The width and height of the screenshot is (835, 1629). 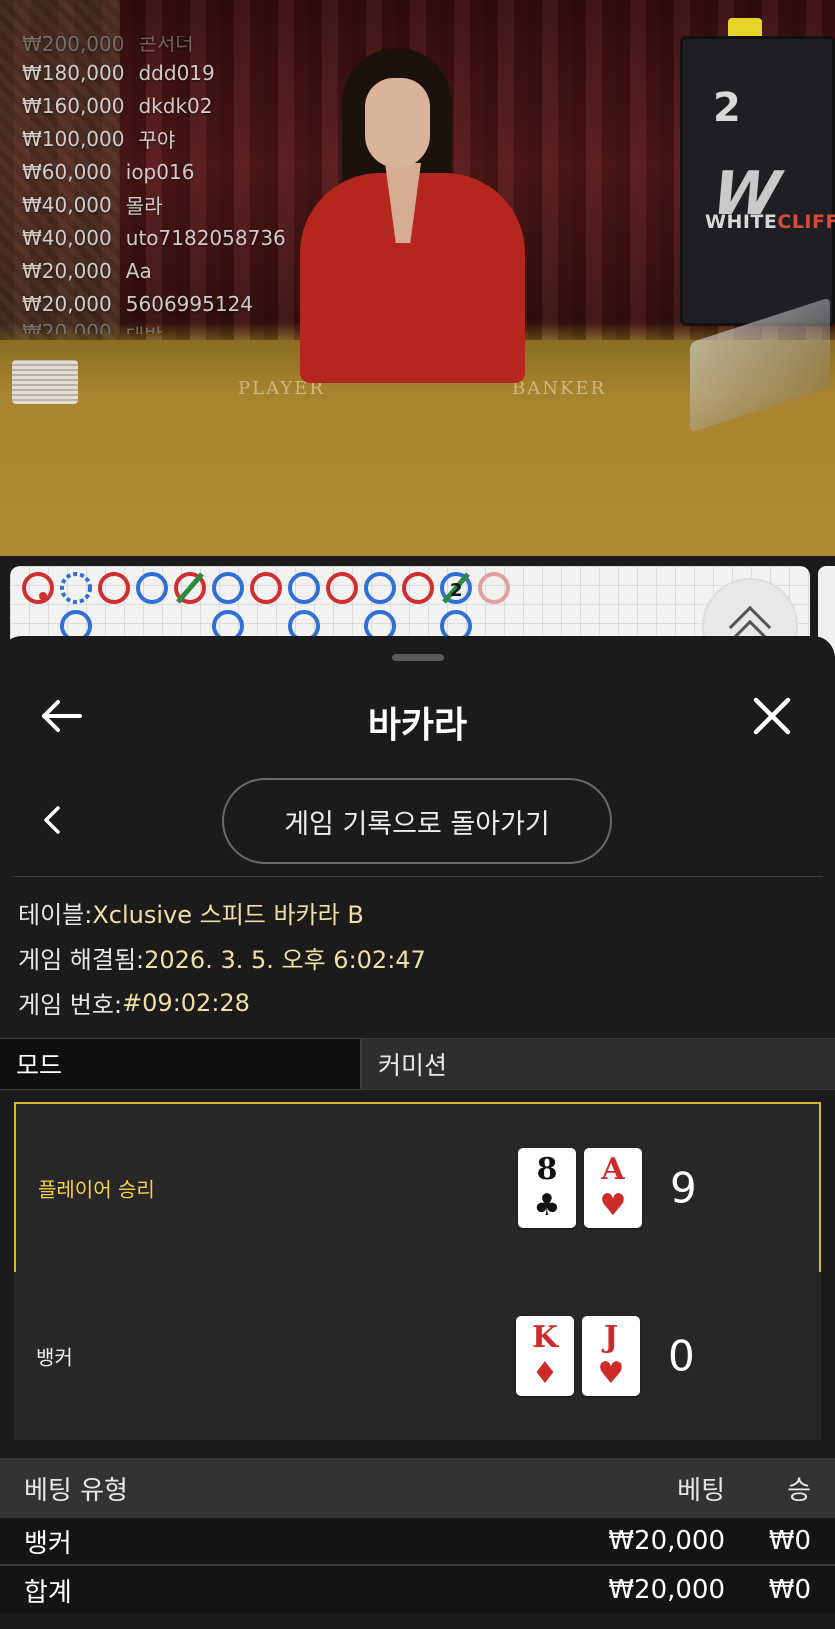 I want to click on bet-feed-row: ₩160,000 dkdk02, so click(x=117, y=105).